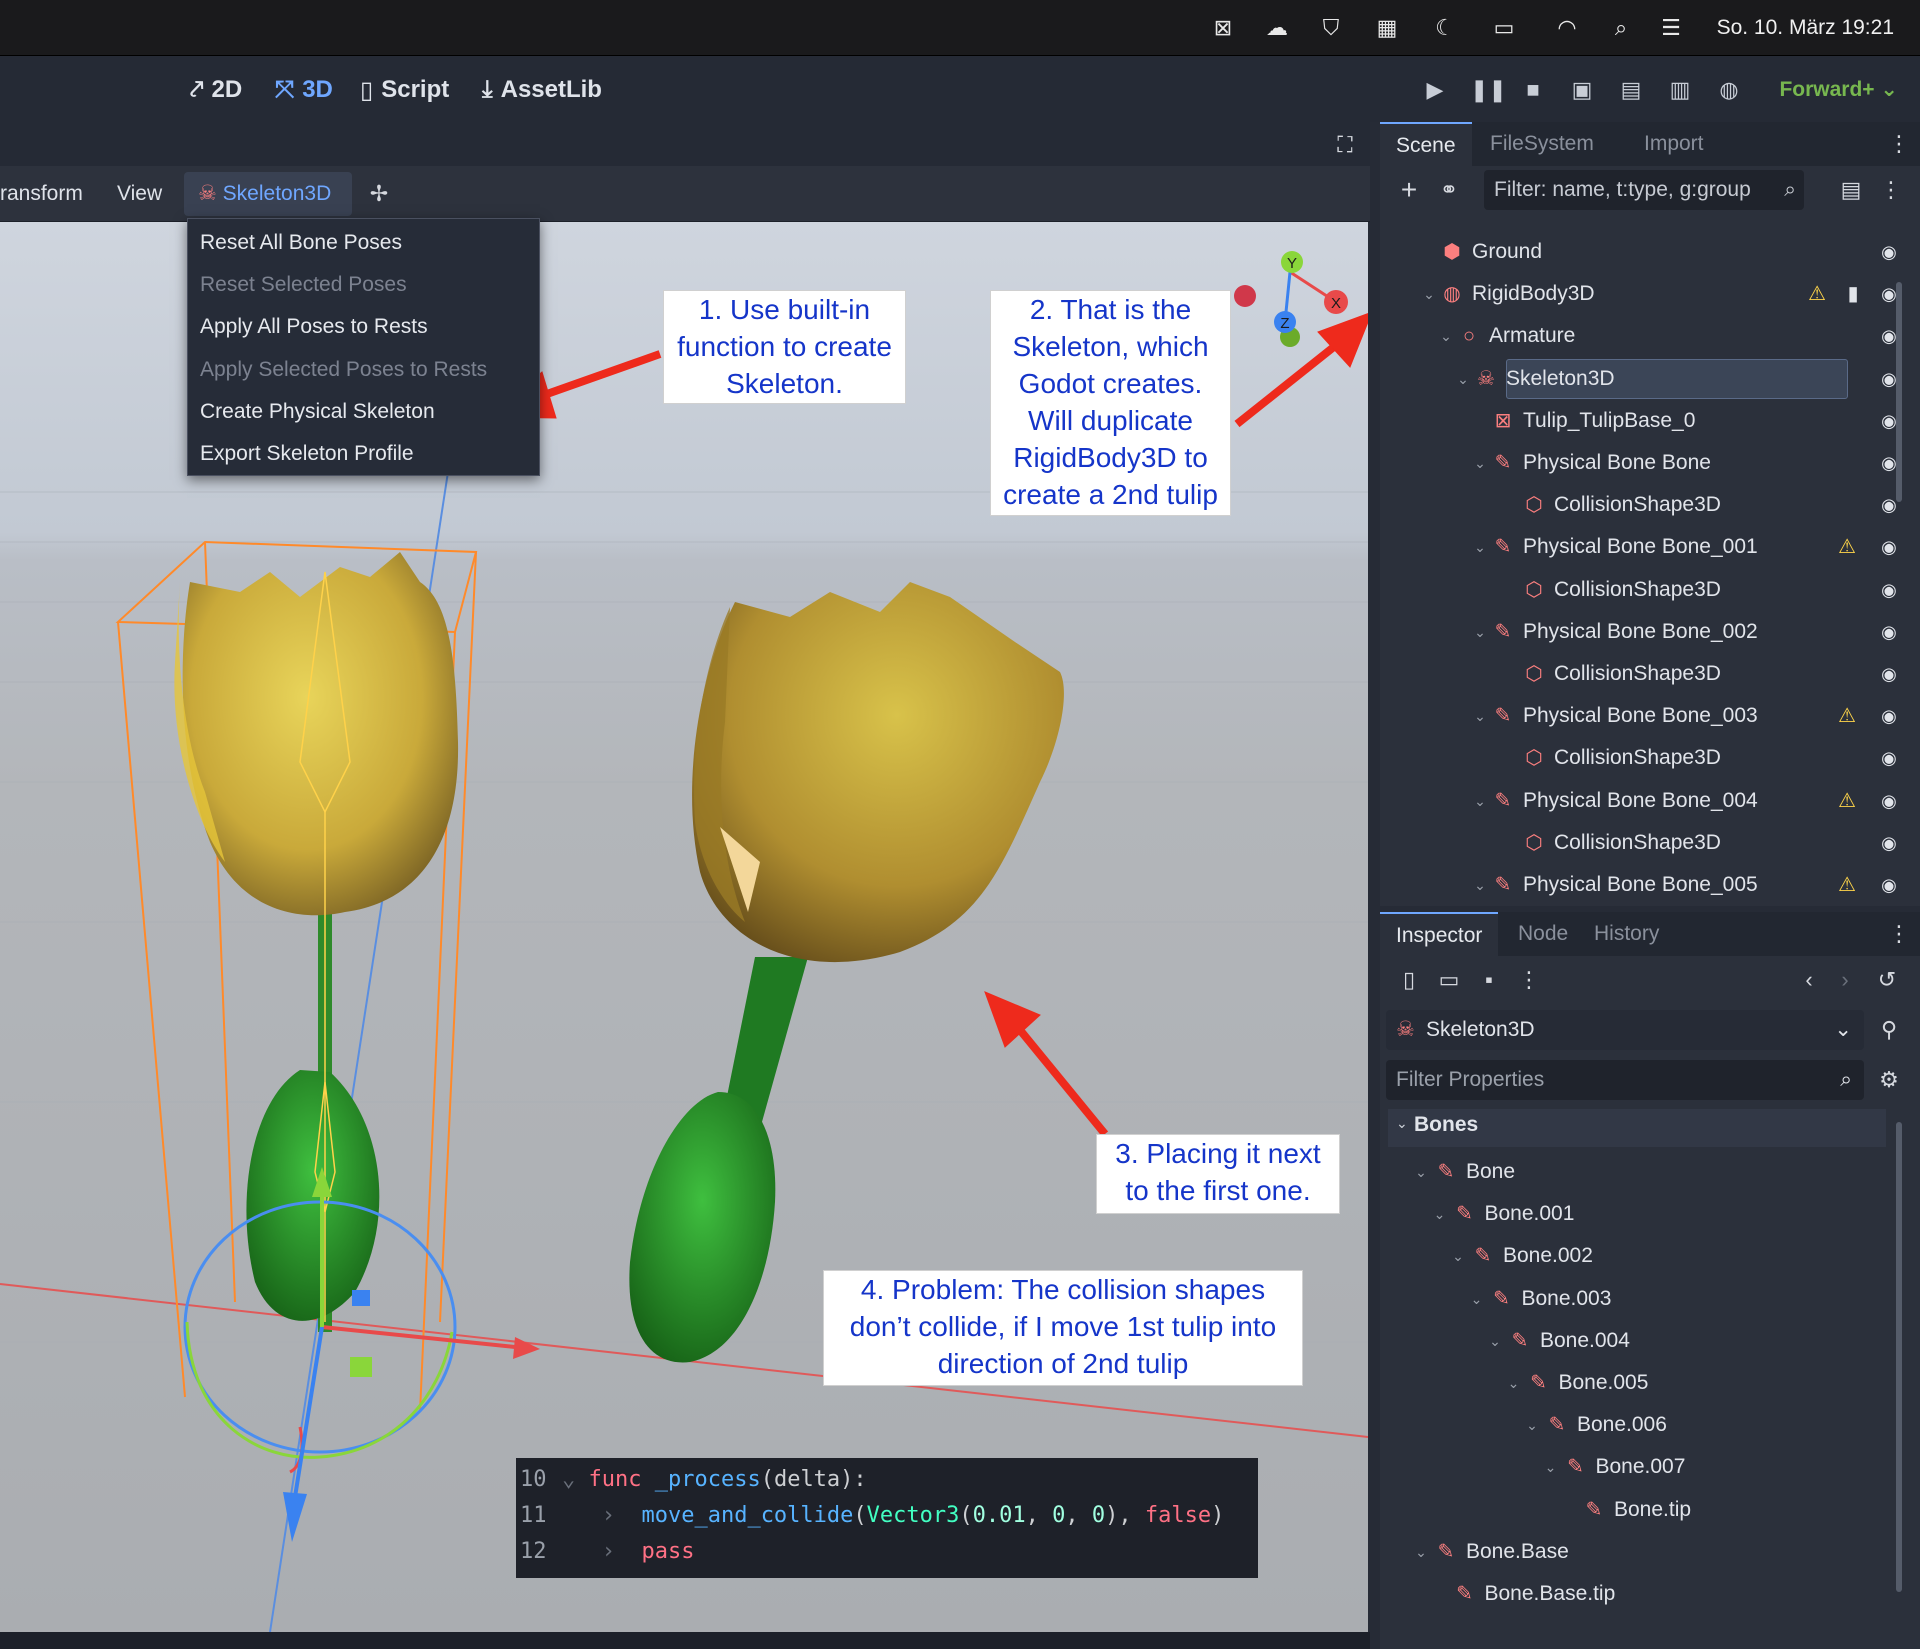 This screenshot has width=1920, height=1649. Describe the element at coordinates (1653, 547) in the screenshot. I see `scene-tree-row: ⌄ ✎ Physical Bone Bone_001 ⚠ ◉` at that location.